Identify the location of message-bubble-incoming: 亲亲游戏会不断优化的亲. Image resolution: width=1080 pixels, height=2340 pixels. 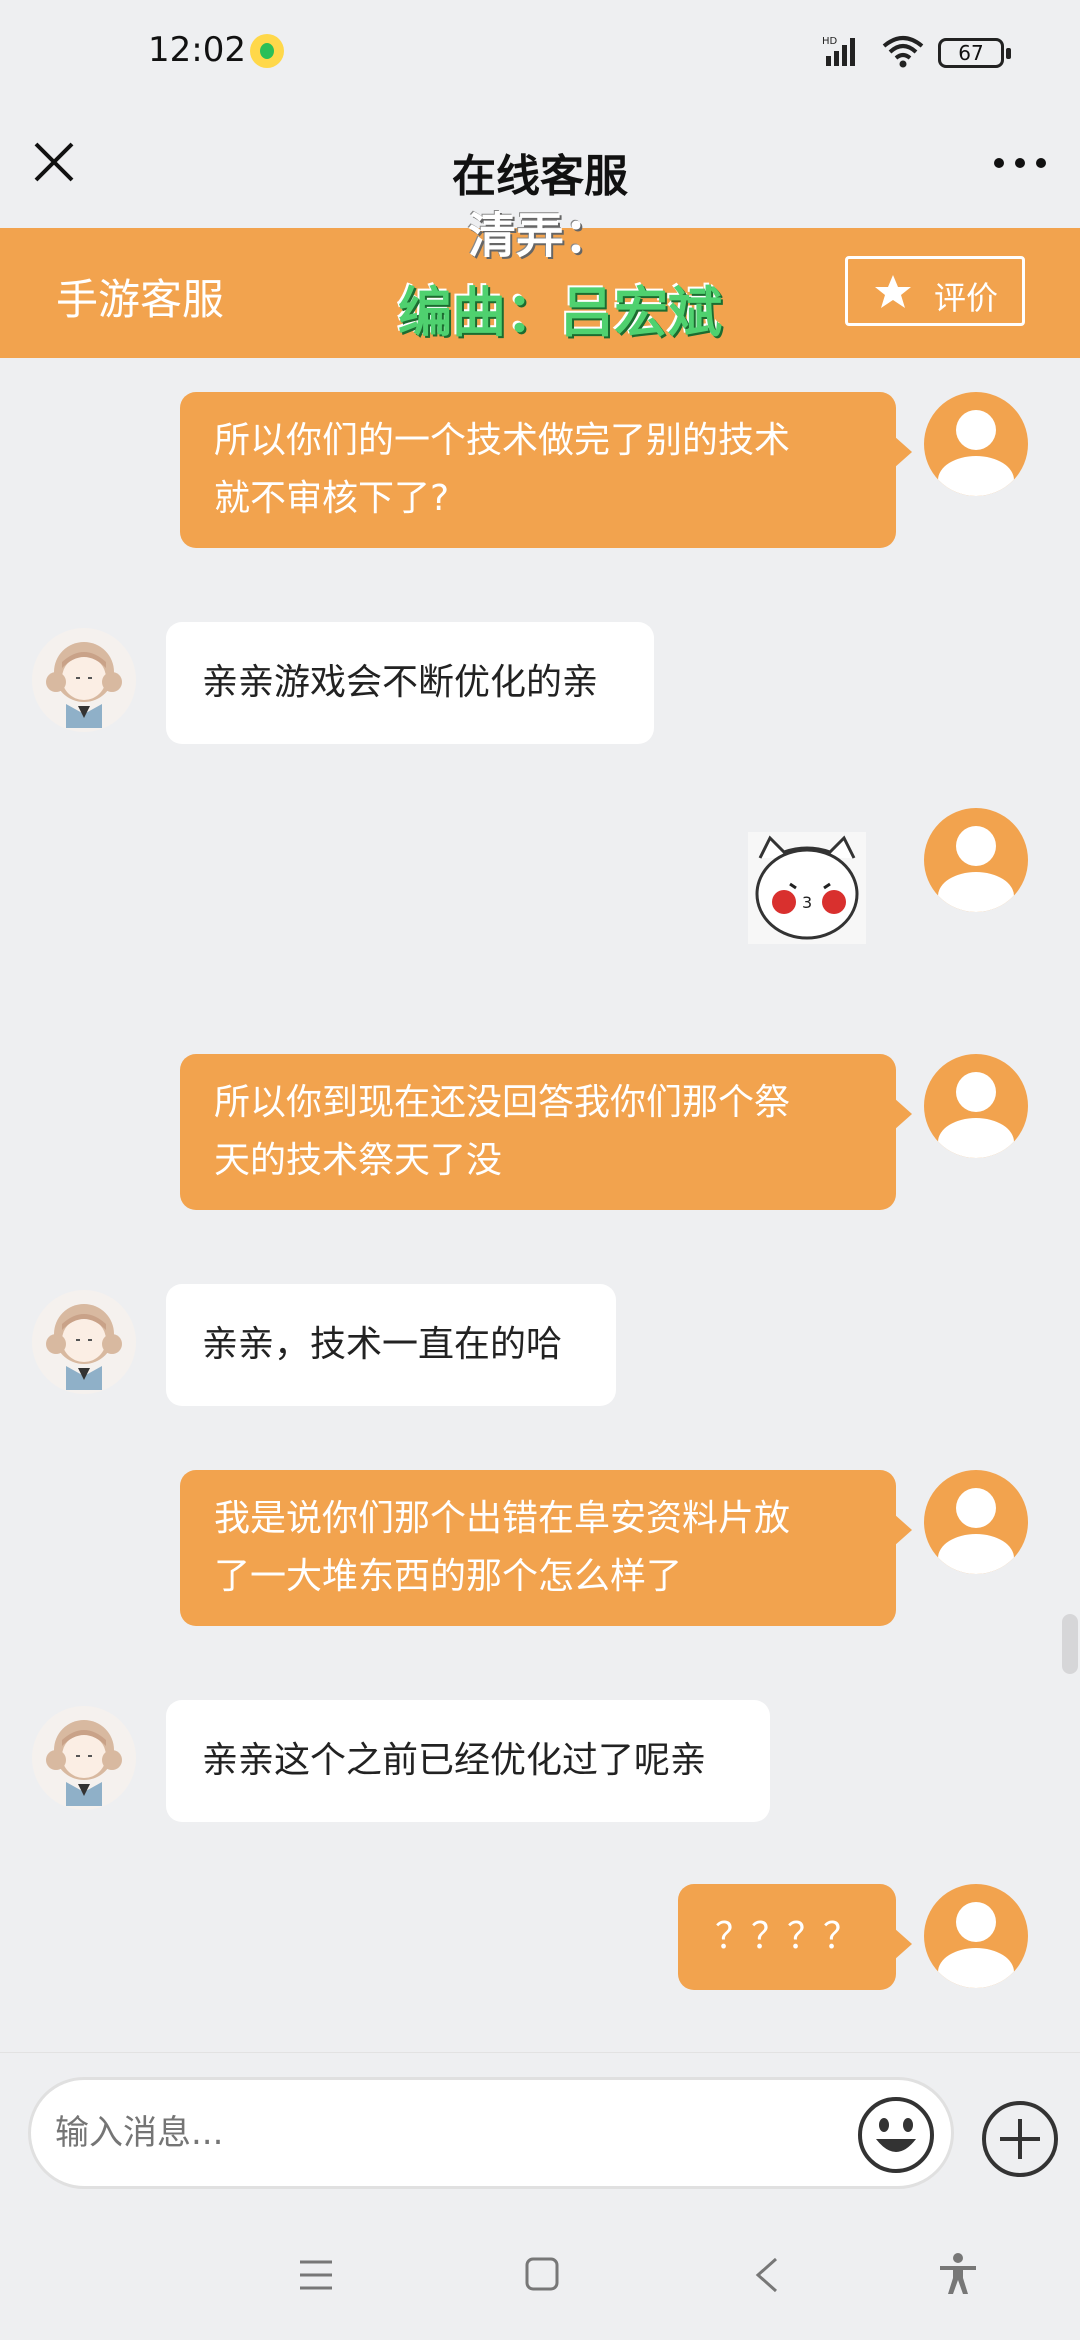
(410, 683).